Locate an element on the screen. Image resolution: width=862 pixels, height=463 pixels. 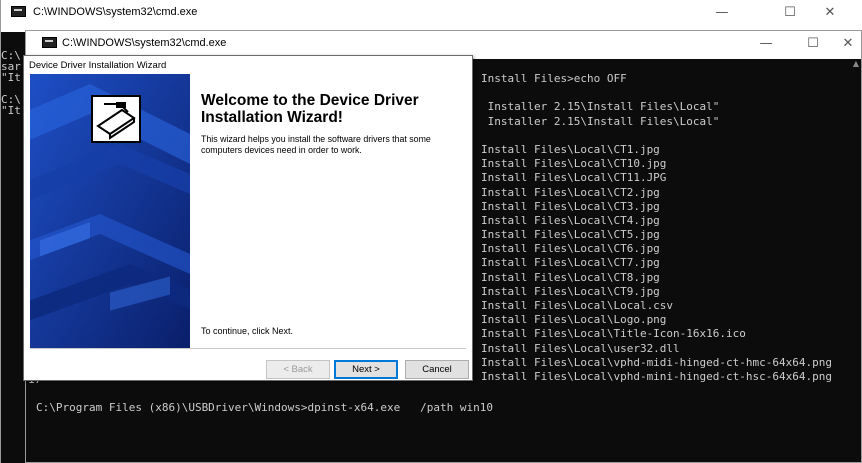
console-scrollbar: ▲ is located at coordinates (854, 260).